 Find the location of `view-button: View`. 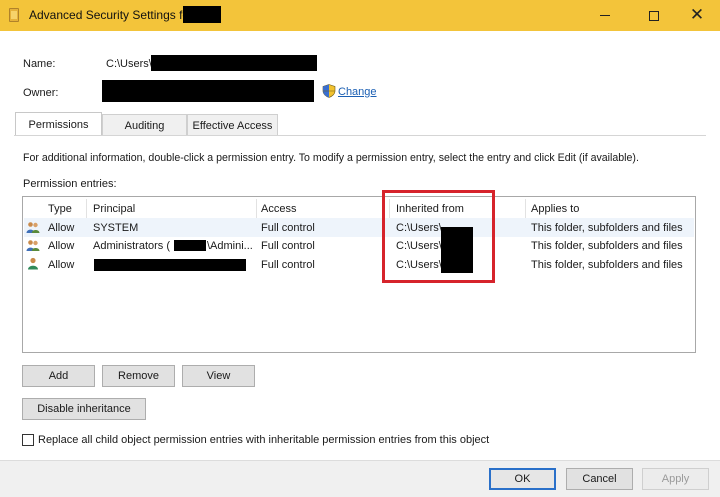

view-button: View is located at coordinates (218, 376).